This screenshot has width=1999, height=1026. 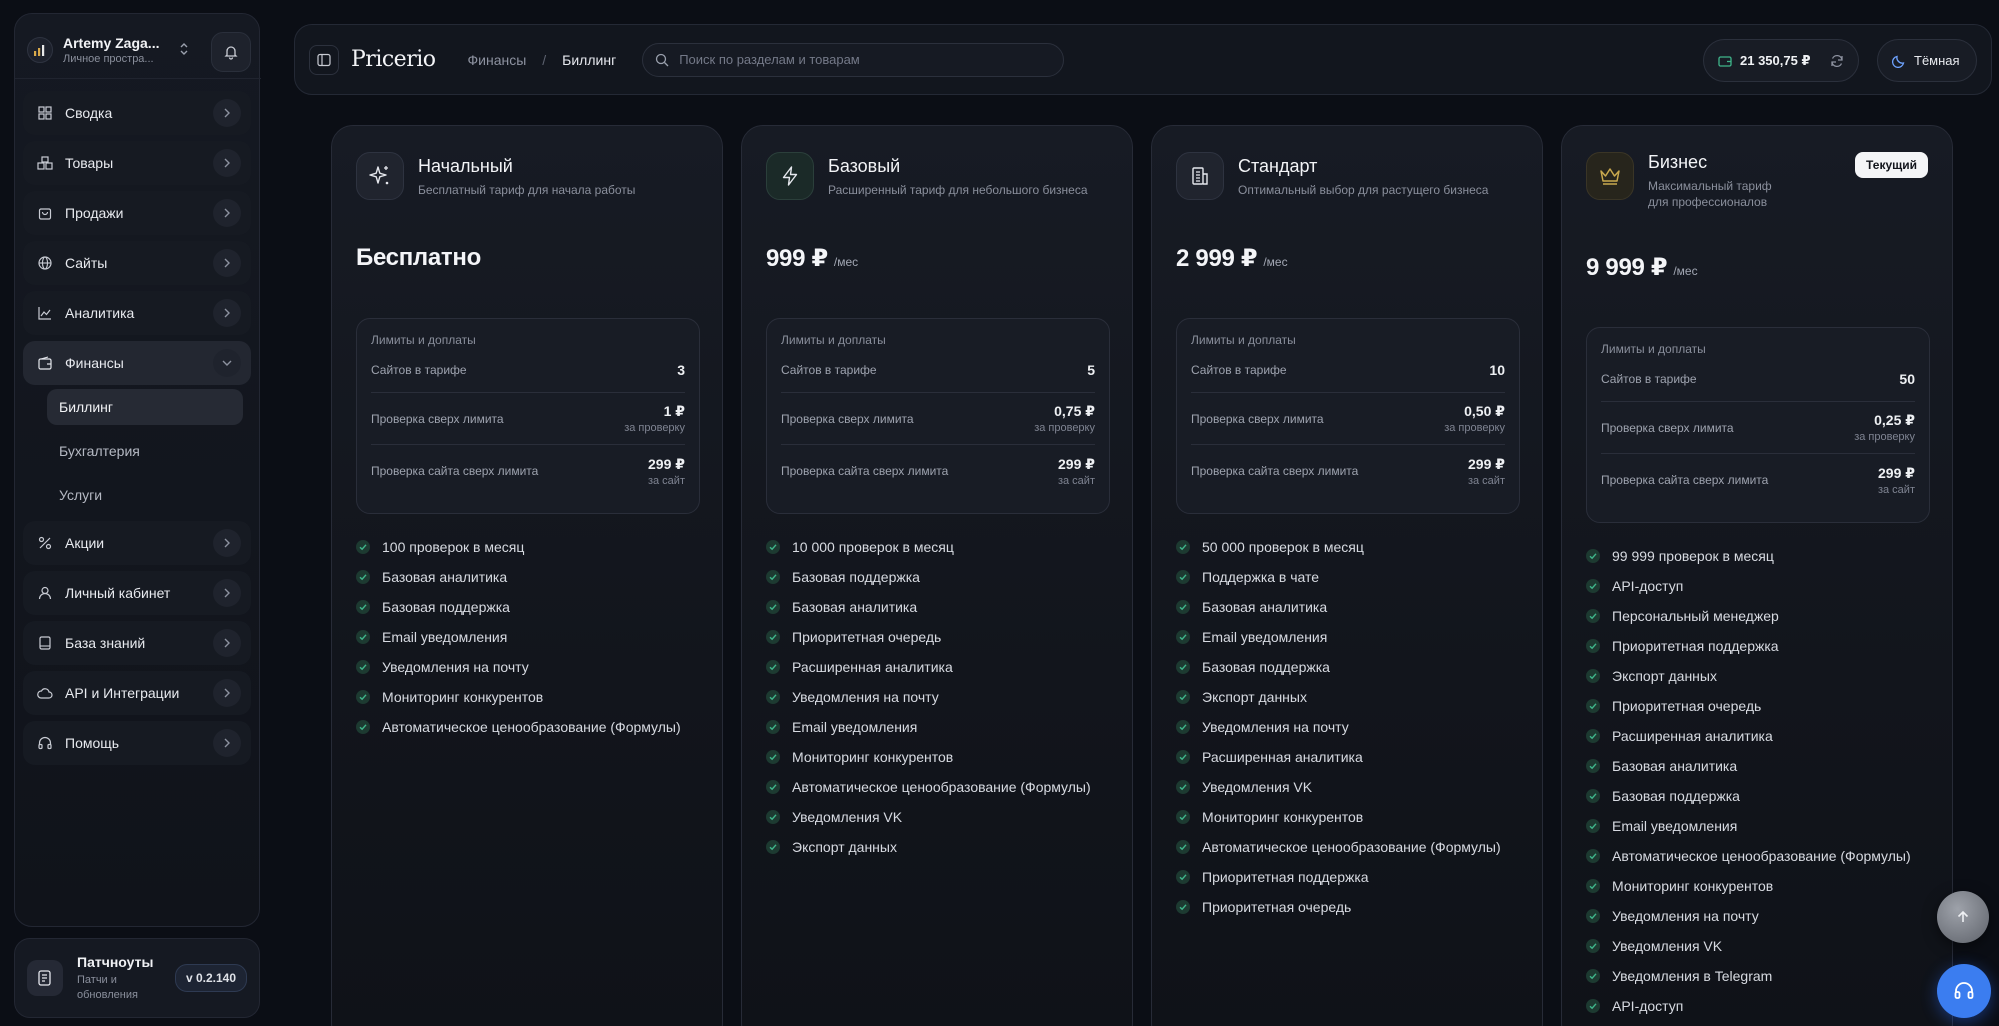 What do you see at coordinates (145, 407) in the screenshot?
I see `subnav-item-billing: Биллинг` at bounding box center [145, 407].